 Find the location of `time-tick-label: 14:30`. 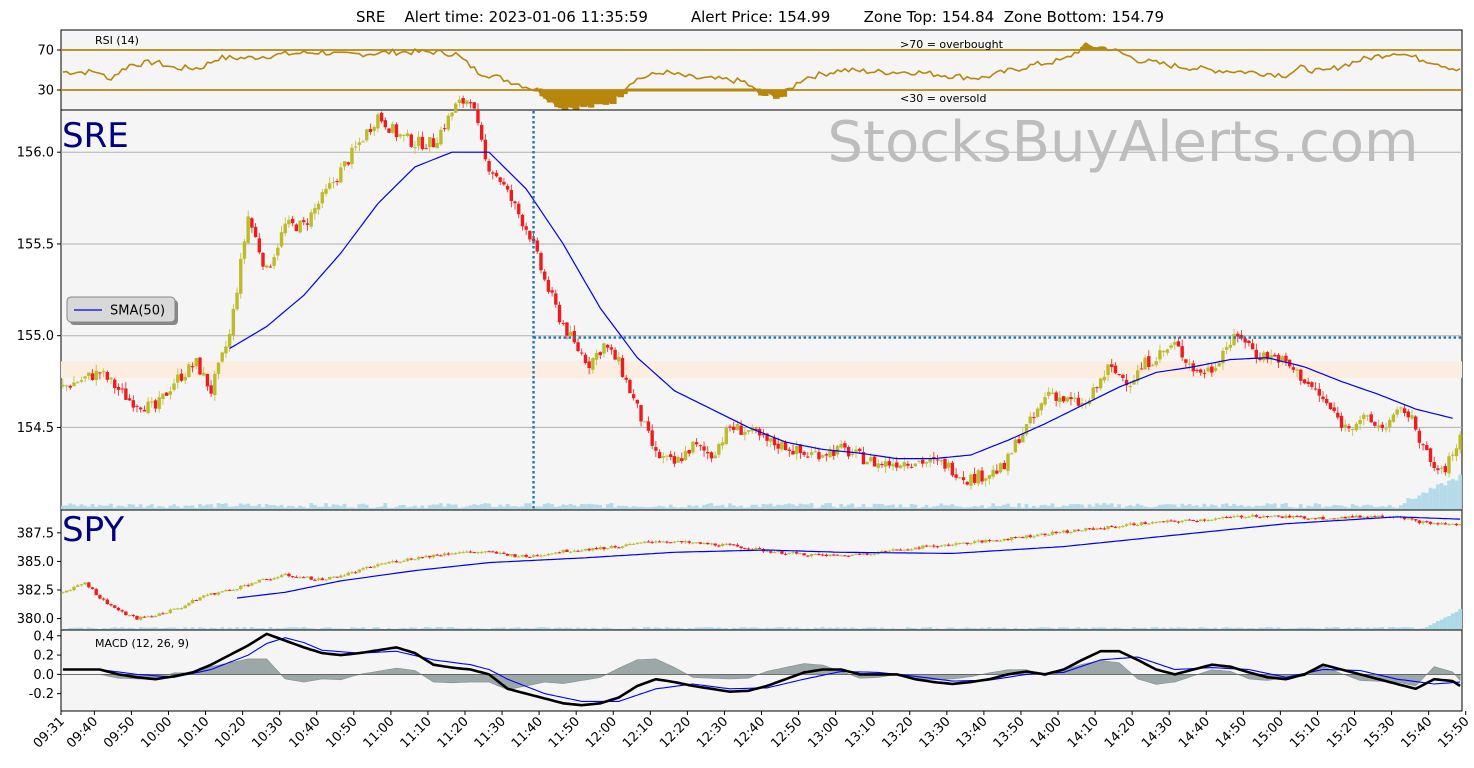

time-tick-label: 14:30 is located at coordinates (1157, 732).